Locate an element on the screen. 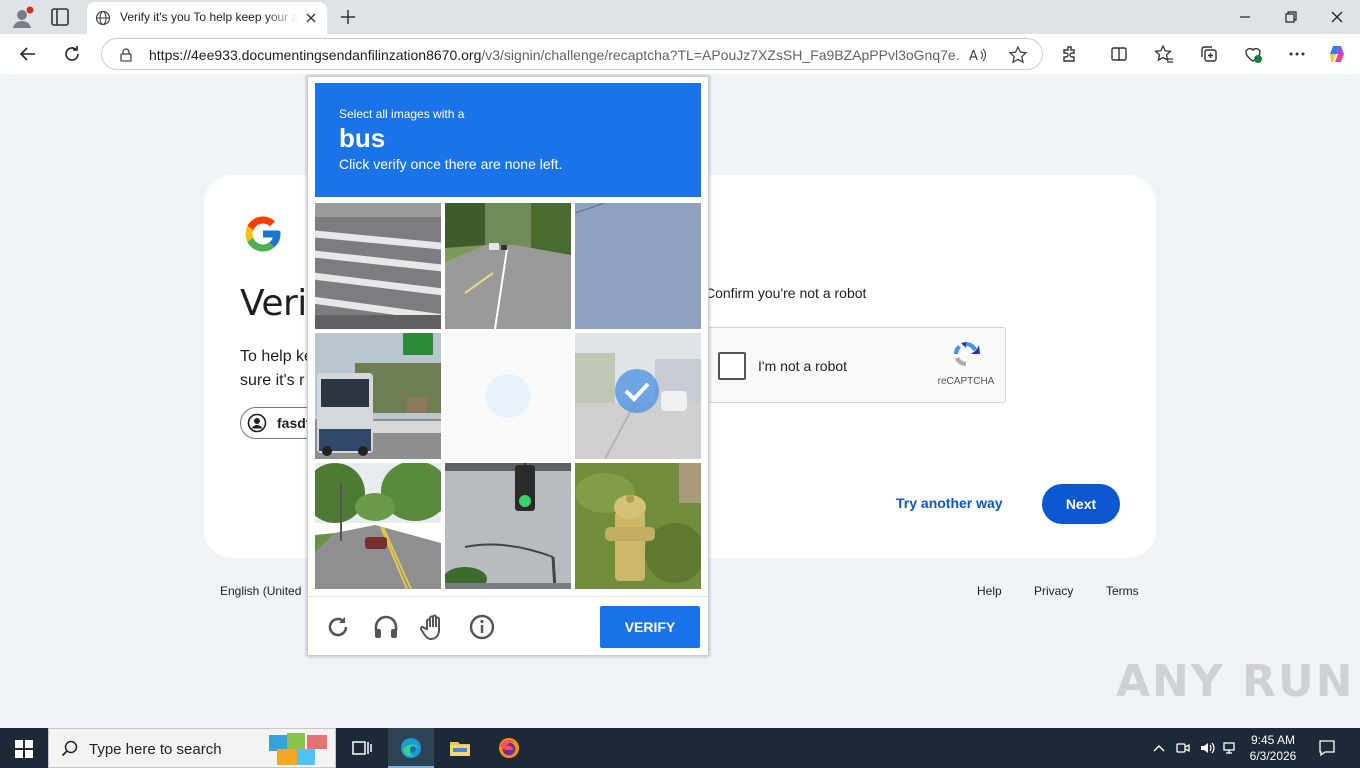 The width and height of the screenshot is (1360, 768). search-placeholder: Type here to search is located at coordinates (155, 749).